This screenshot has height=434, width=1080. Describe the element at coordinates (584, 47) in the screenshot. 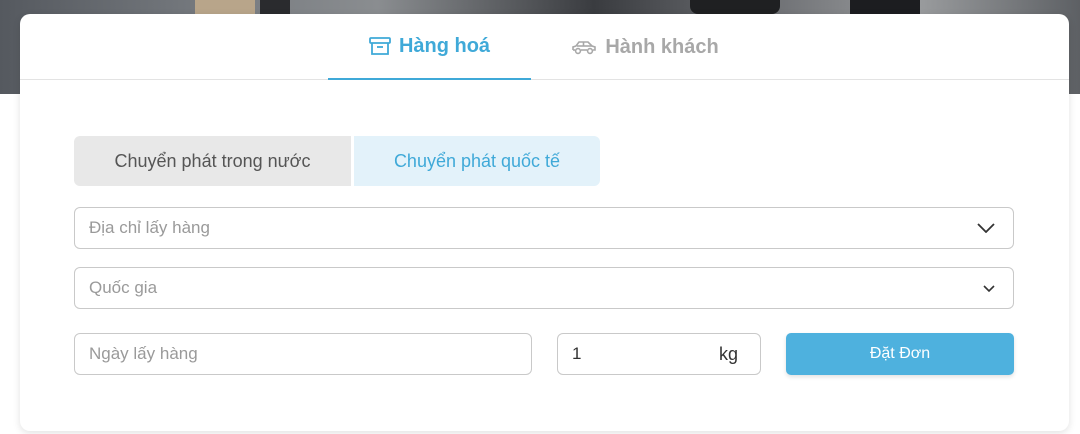

I see `car-icon` at that location.